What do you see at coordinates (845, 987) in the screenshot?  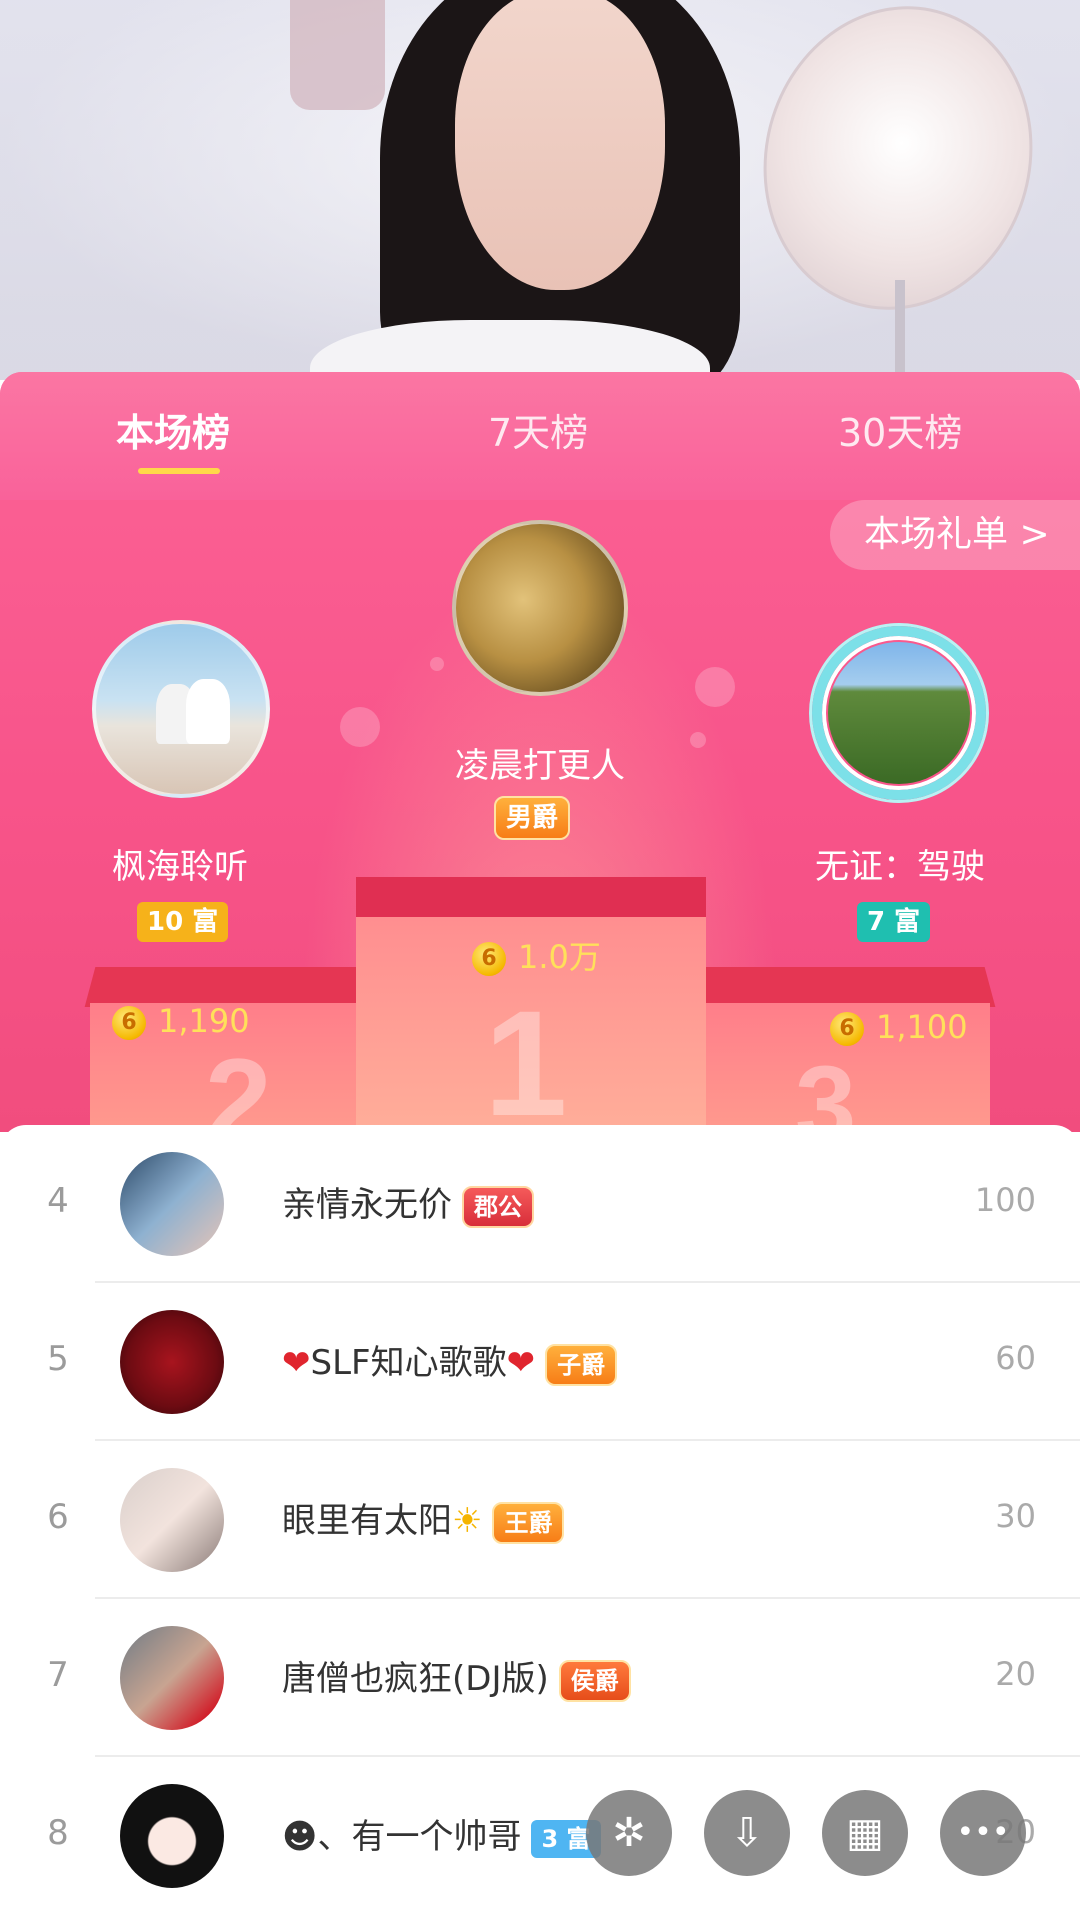 I see `podium-3-top` at bounding box center [845, 987].